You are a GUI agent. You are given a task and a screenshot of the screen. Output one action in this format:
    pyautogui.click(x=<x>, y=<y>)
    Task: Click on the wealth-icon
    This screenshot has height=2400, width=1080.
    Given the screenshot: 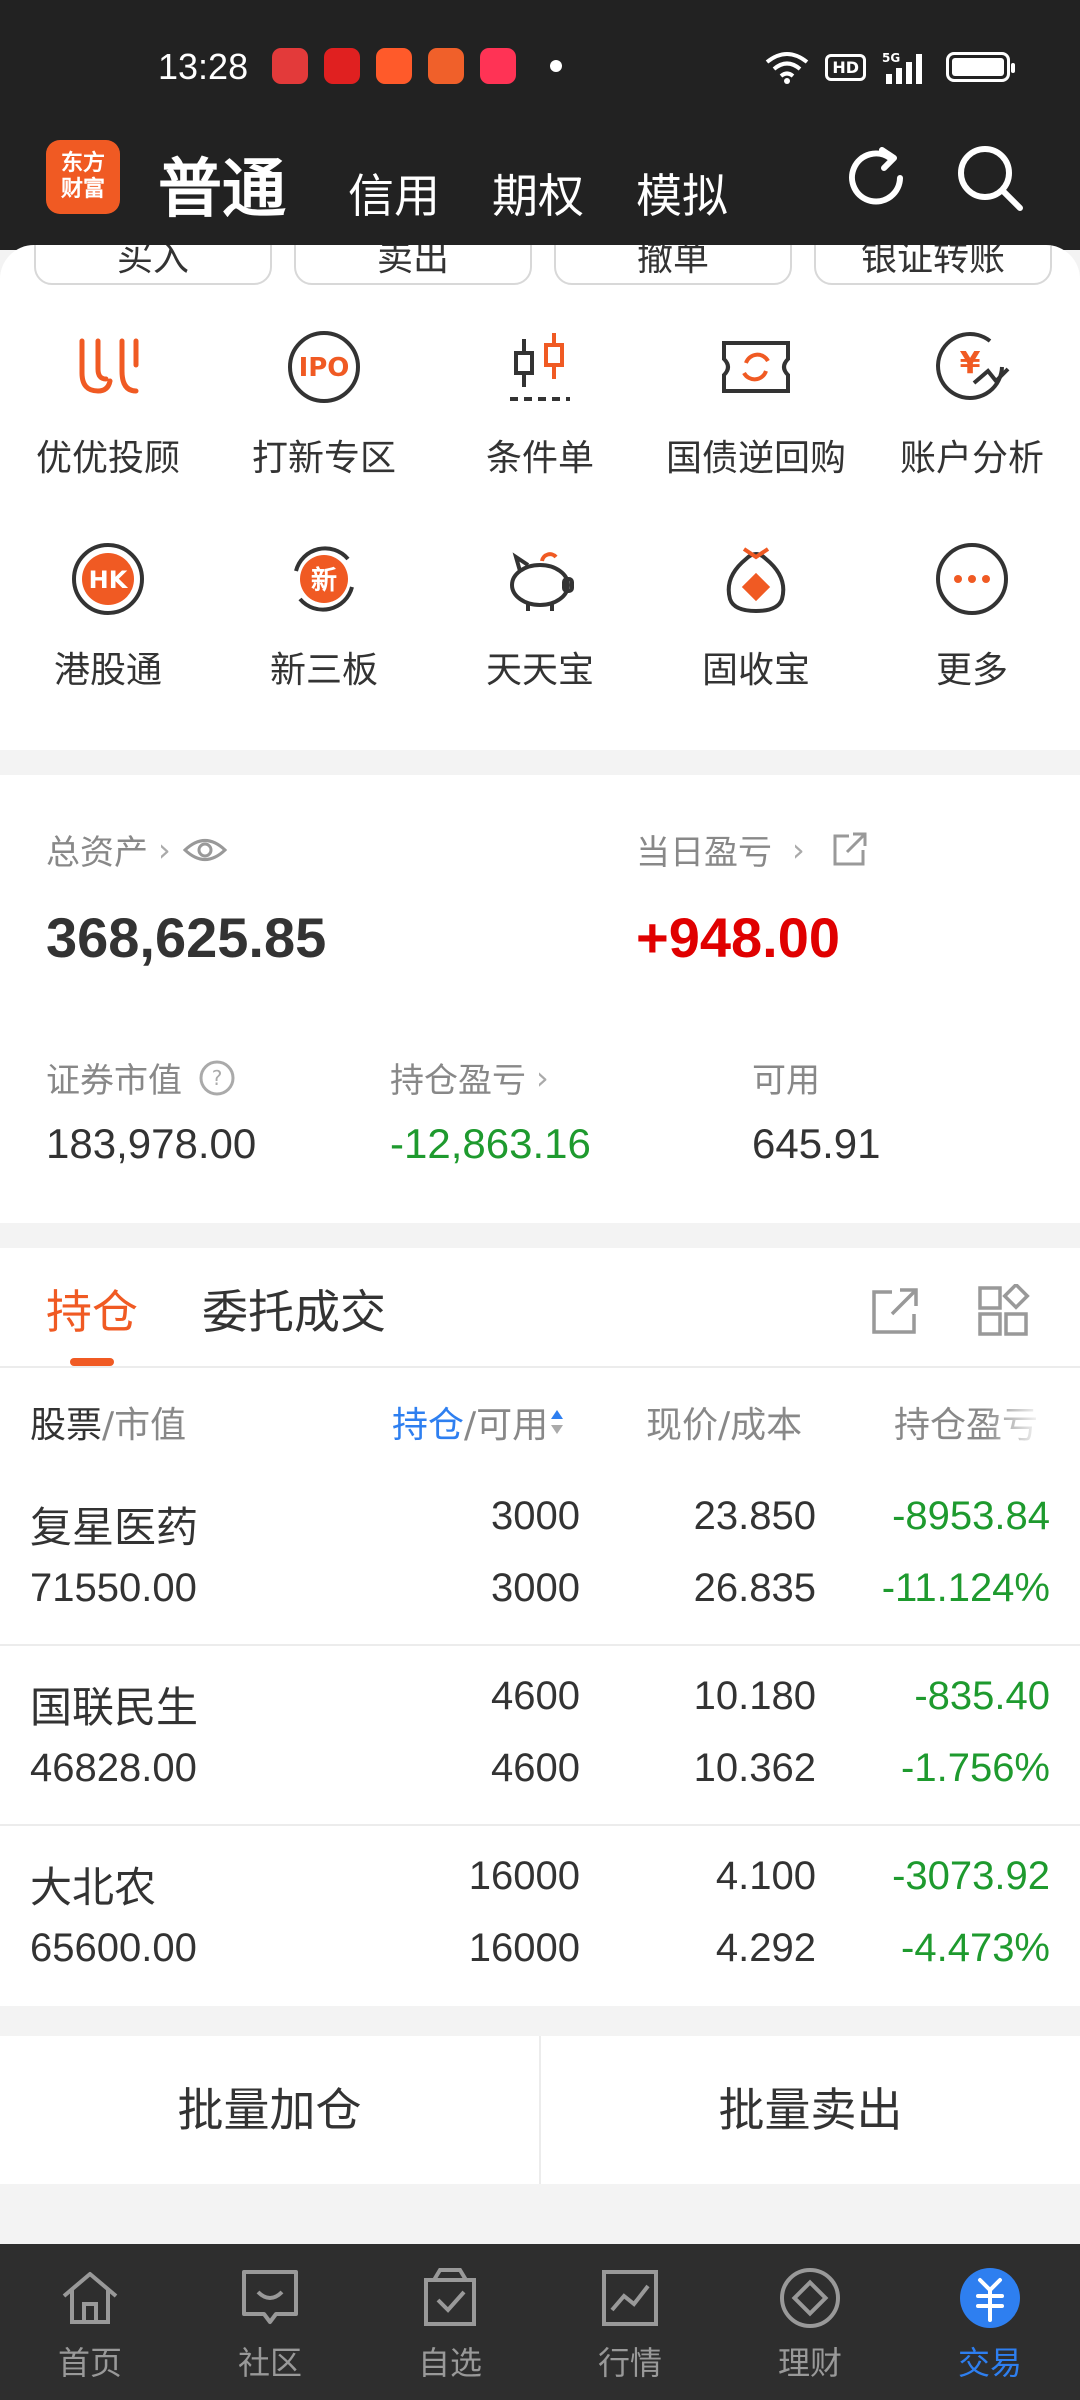 What is the action you would take?
    pyautogui.click(x=810, y=2298)
    